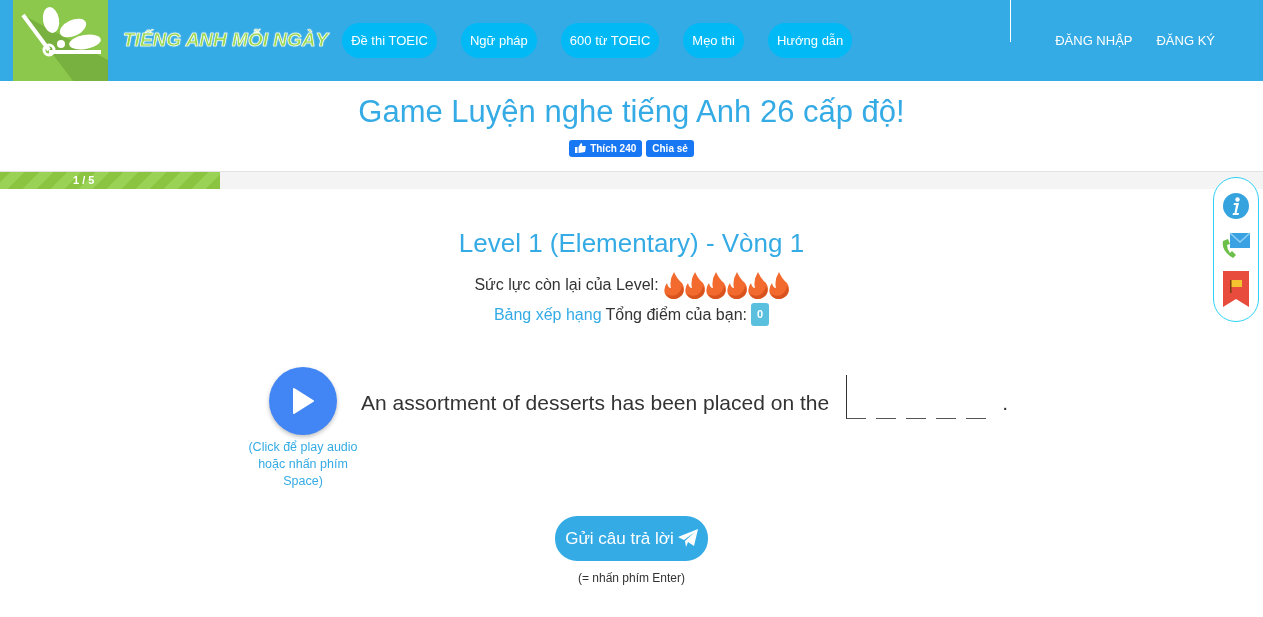 This screenshot has width=1263, height=617. I want to click on play-hint: (Click để play audio hoặc nhấn phím Space), so click(303, 464).